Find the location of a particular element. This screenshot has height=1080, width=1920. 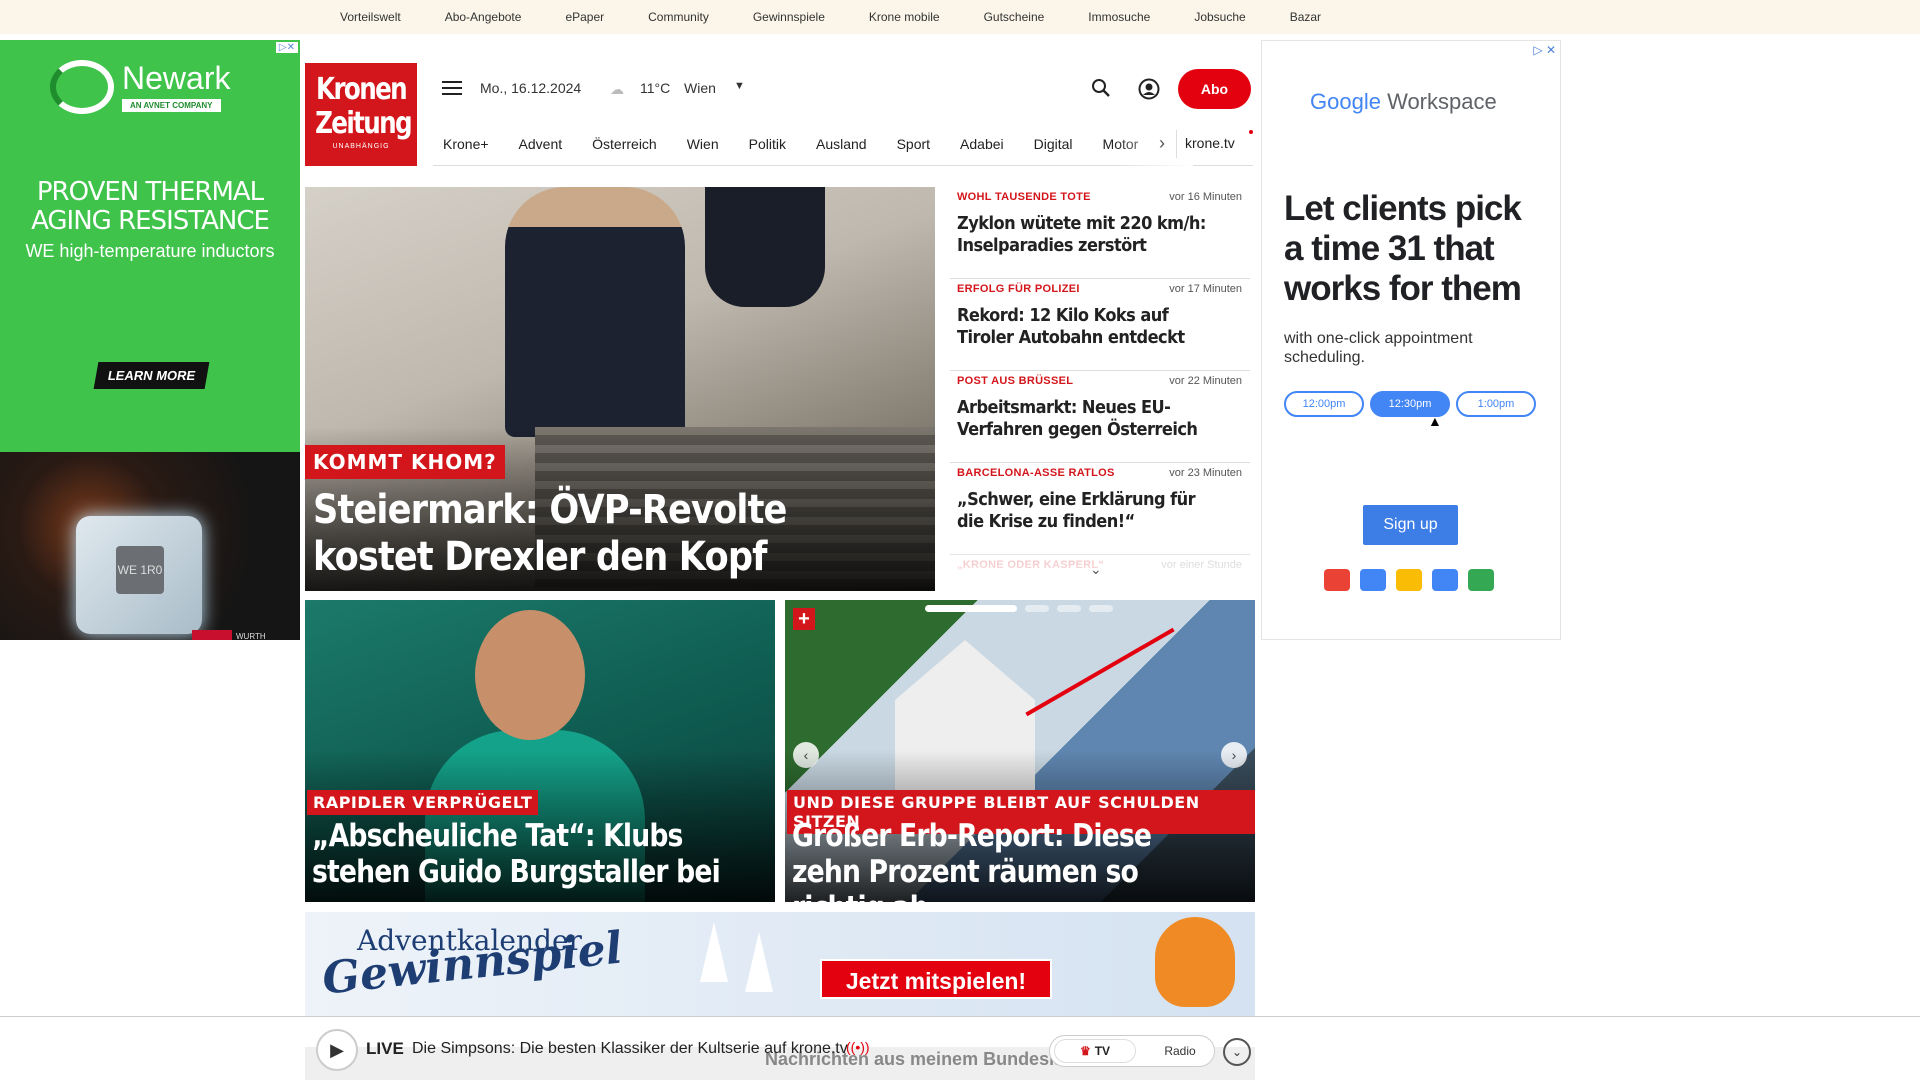

wurth-tagline: WURTH ELEKTRONIK MORE THAN YOU EXPECT is located at coordinates (251, 636).